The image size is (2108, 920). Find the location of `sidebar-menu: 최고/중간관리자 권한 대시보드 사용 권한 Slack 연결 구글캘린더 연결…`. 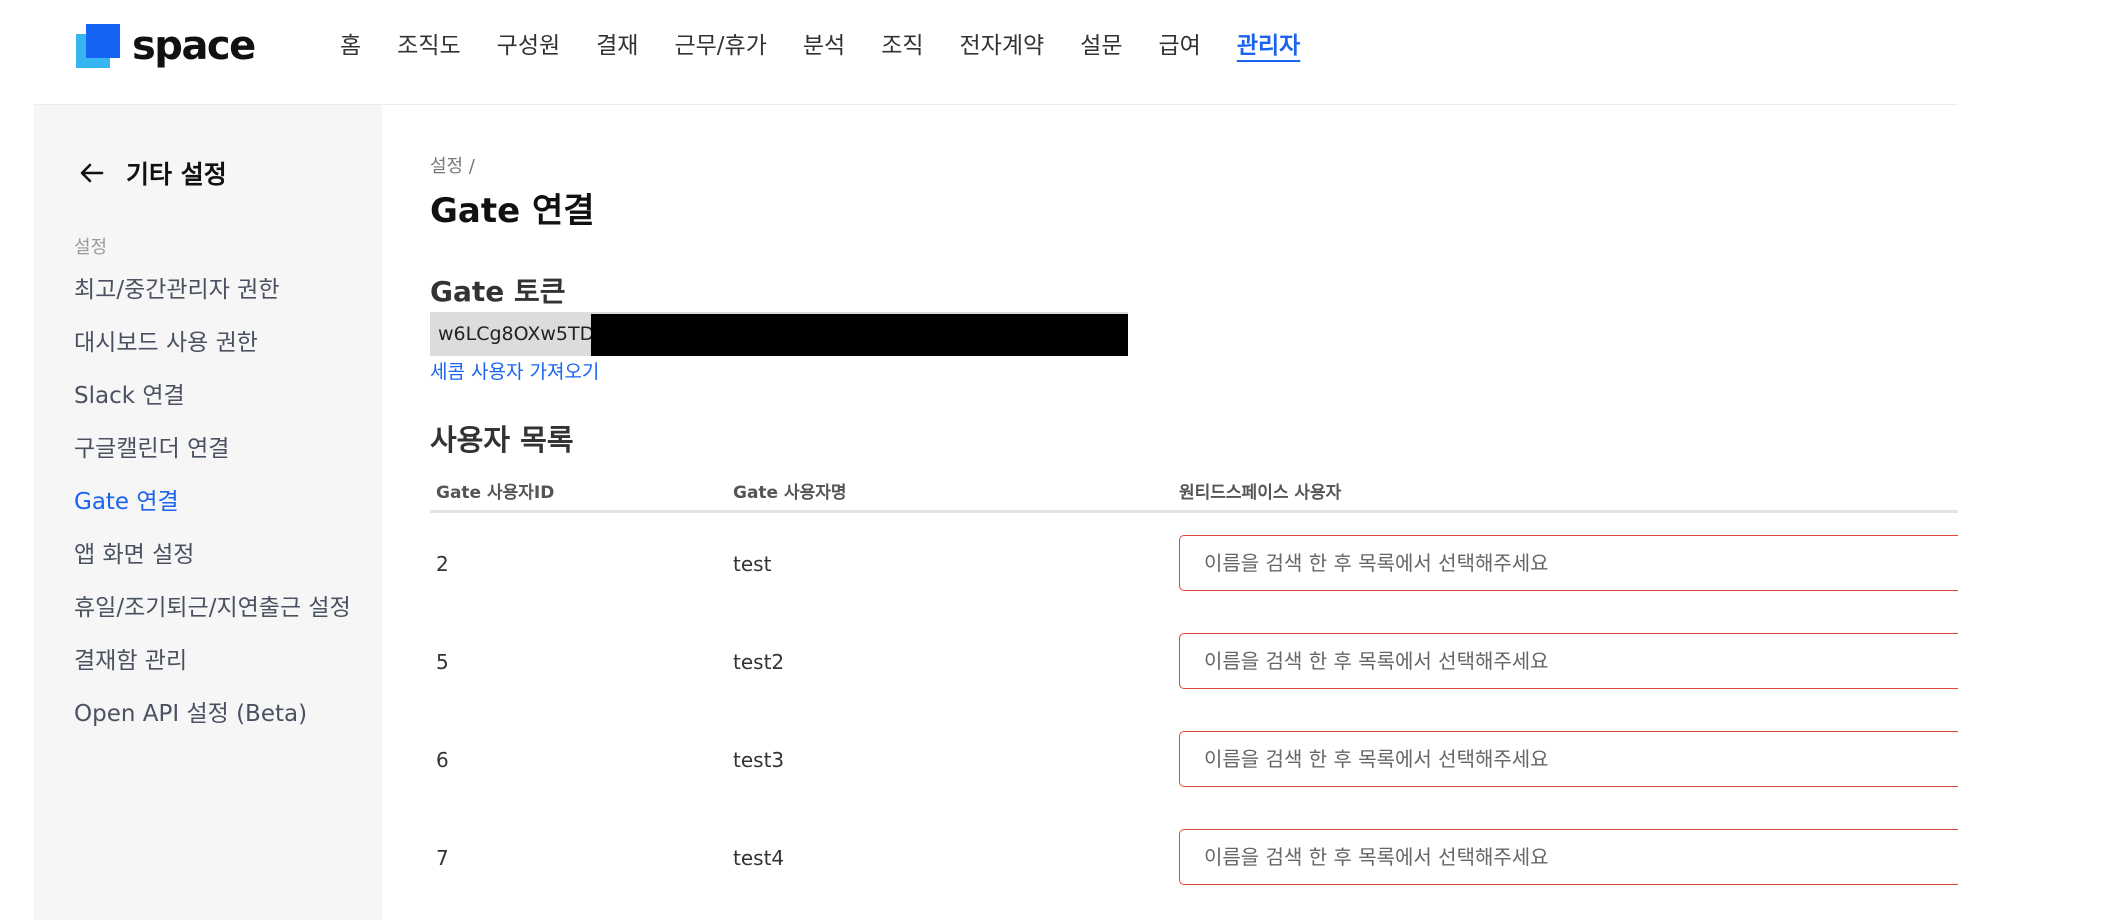

sidebar-menu: 최고/중간관리자 권한 대시보드 사용 권한 Slack 연결 구글캘린더 연결… is located at coordinates (219, 511).